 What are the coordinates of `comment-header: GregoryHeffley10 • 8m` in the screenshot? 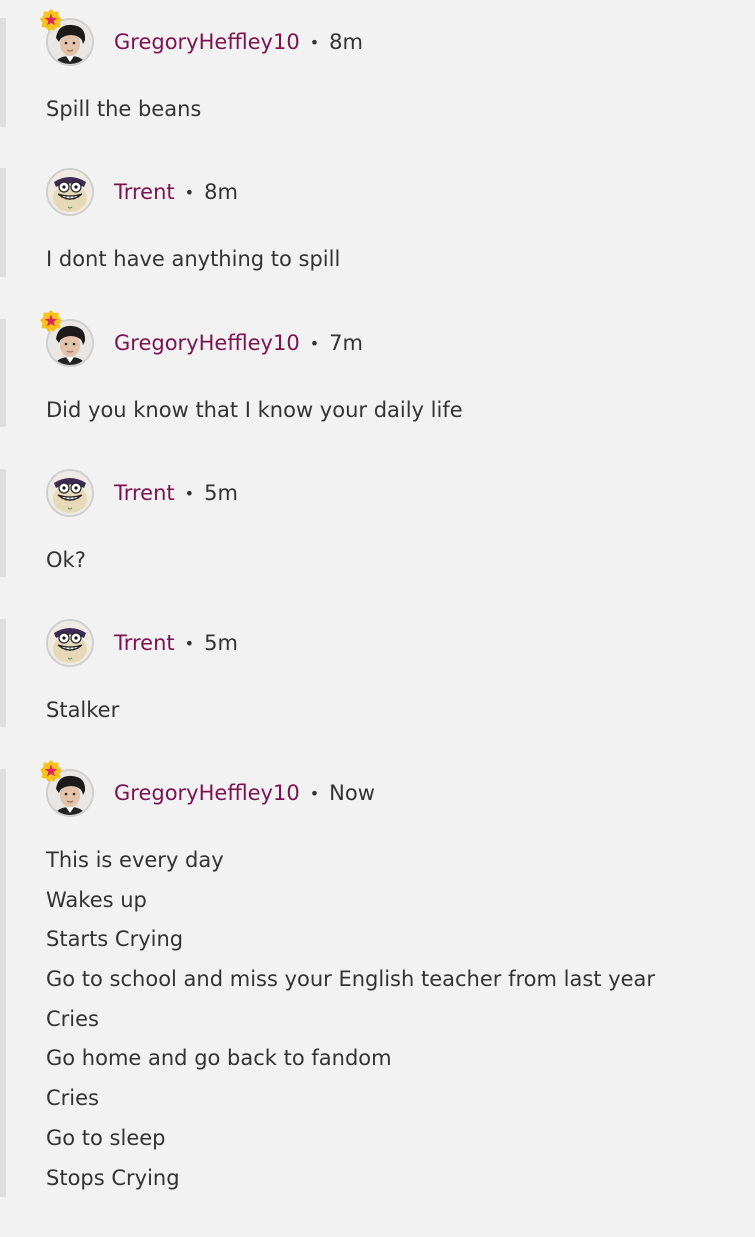 It's located at (201, 37).